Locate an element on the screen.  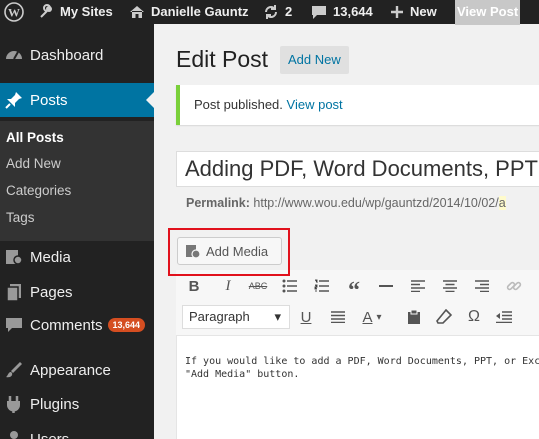
bulleted-list-button is located at coordinates (290, 286).